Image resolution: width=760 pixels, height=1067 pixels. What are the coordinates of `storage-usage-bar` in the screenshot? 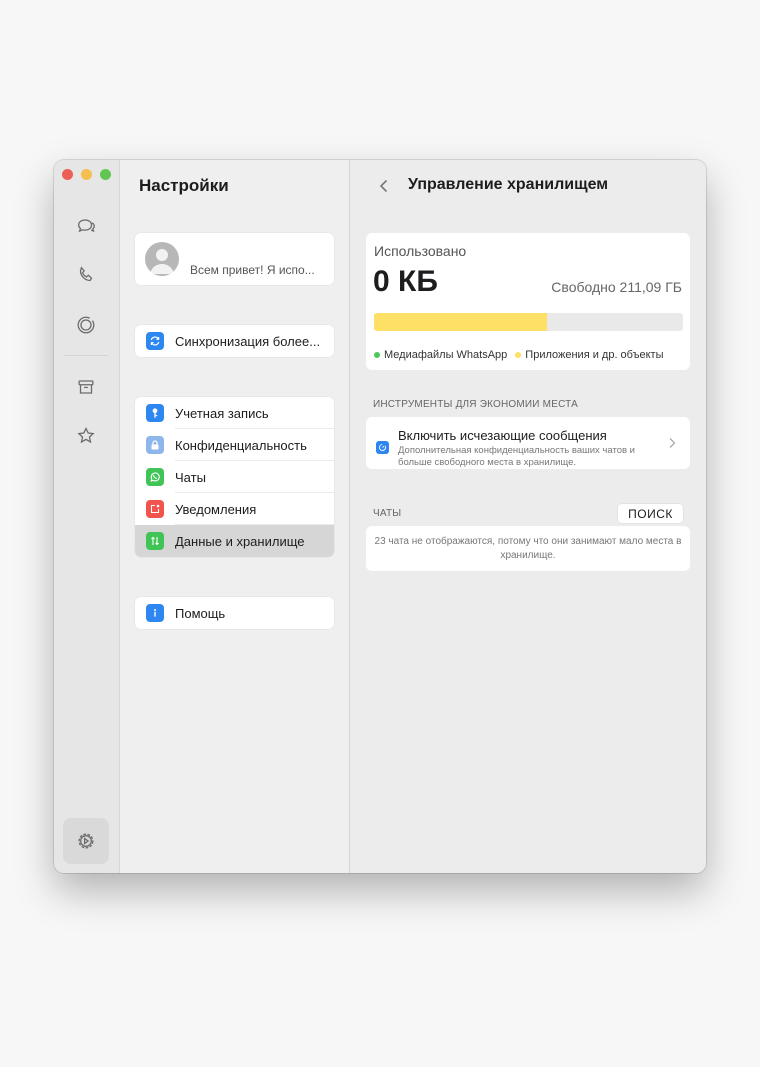 It's located at (528, 322).